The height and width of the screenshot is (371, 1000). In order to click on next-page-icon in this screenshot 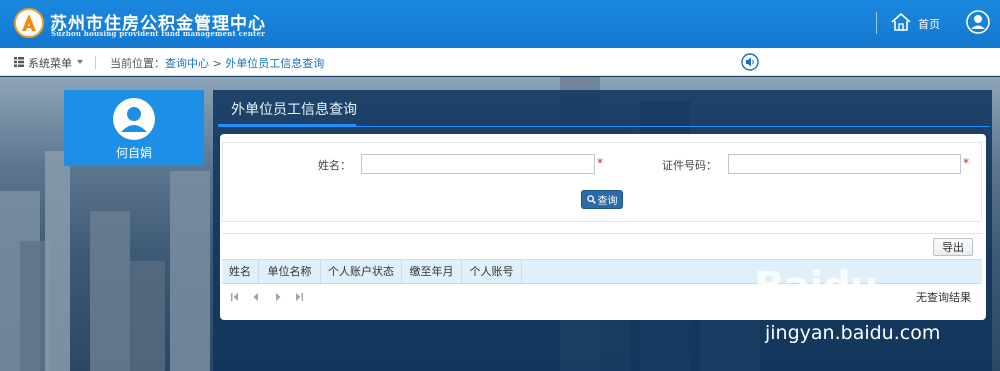, I will do `click(278, 297)`.